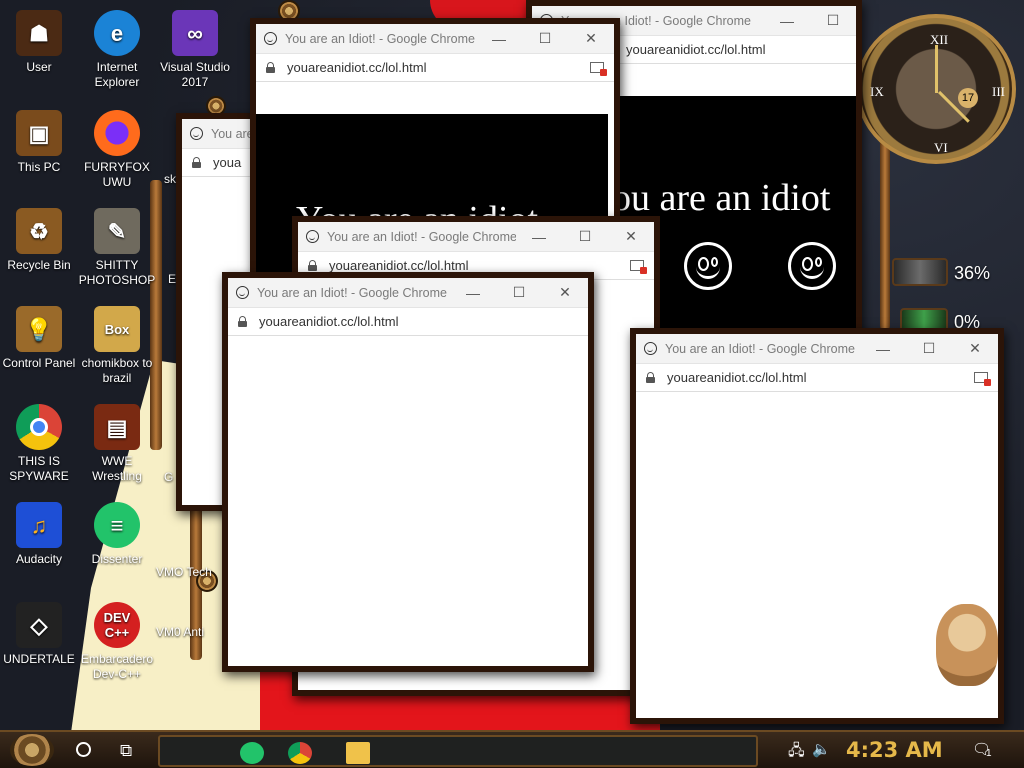 This screenshot has height=768, width=1024. Describe the element at coordinates (117, 625) in the screenshot. I see `devcpp-icon: DEV C++` at that location.